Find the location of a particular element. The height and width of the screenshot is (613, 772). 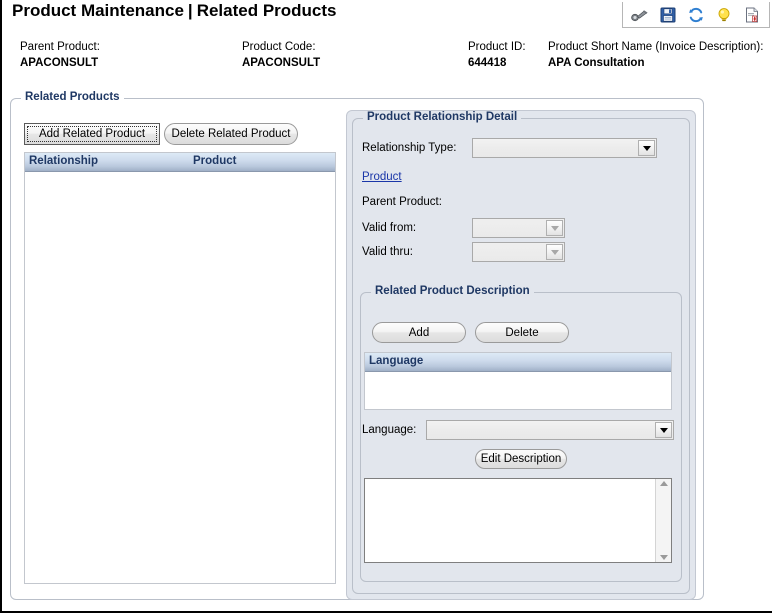

lightbulb-icon is located at coordinates (724, 15).